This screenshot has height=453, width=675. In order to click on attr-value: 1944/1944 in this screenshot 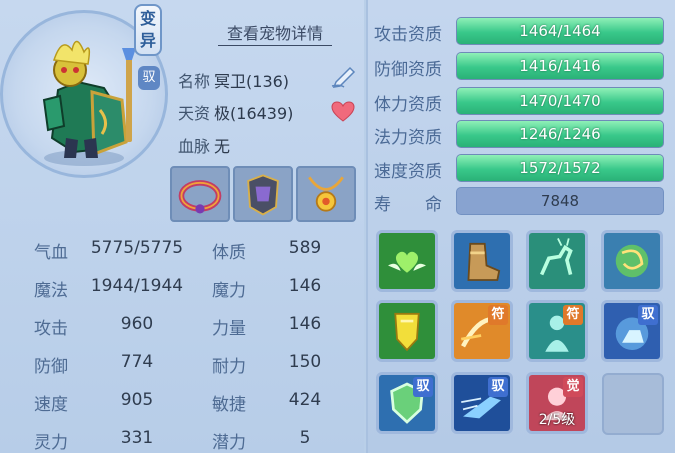, I will do `click(137, 286)`.